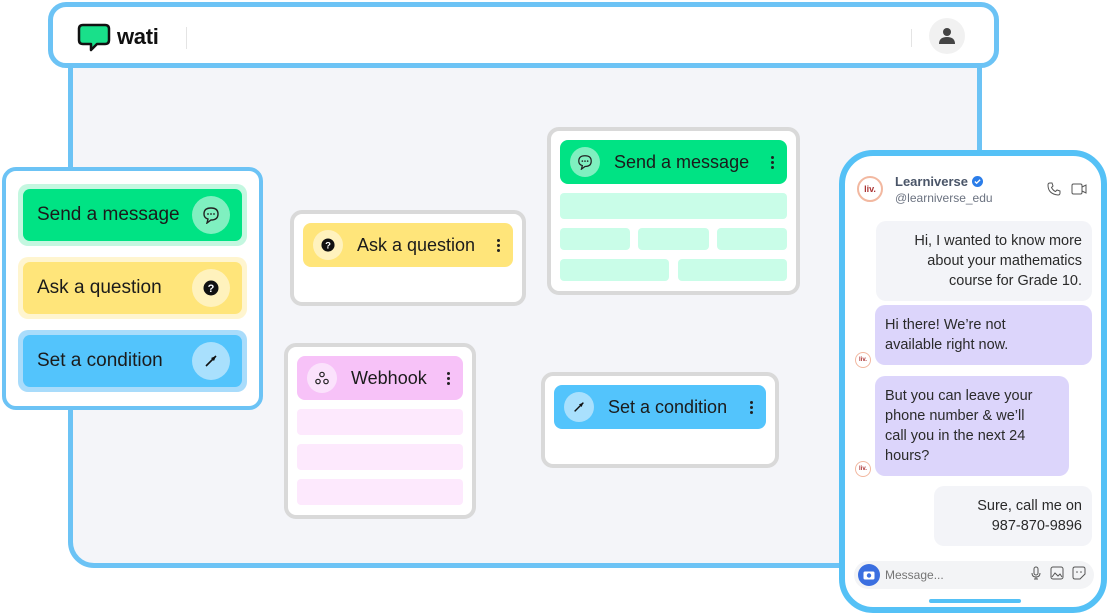 The height and width of the screenshot is (615, 1109). What do you see at coordinates (975, 601) in the screenshot?
I see `home-indicator` at bounding box center [975, 601].